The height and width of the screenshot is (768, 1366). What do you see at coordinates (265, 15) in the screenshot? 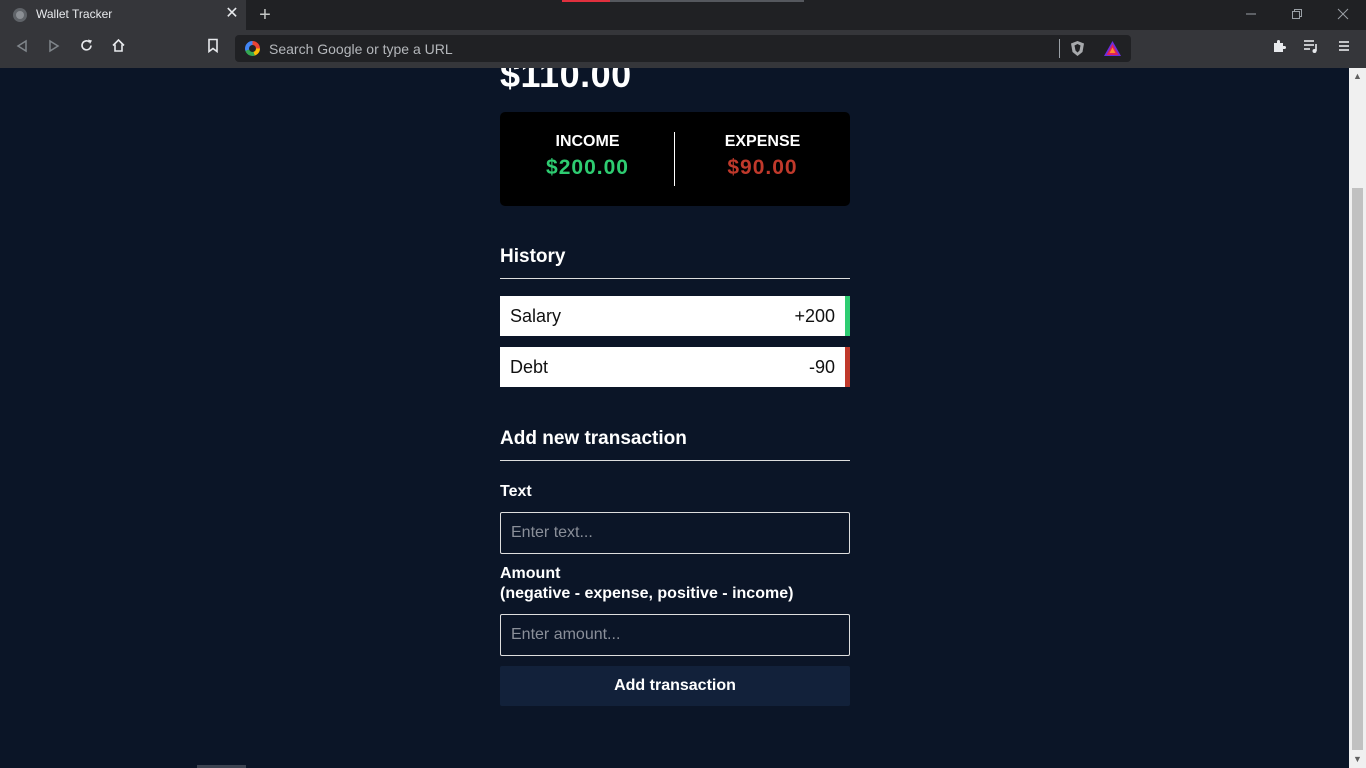
I see `new-tab-button: +` at bounding box center [265, 15].